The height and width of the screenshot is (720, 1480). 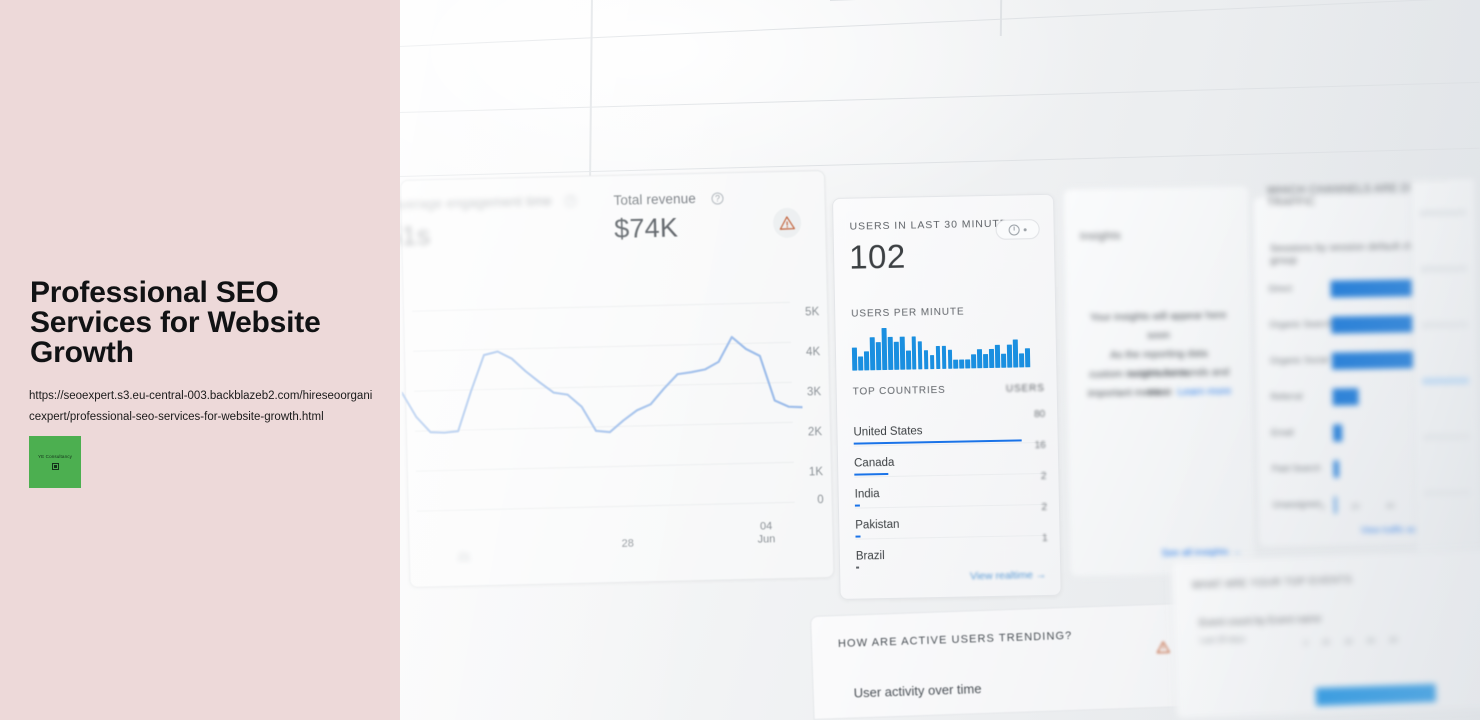 I want to click on users-per-minute-label: USERS PER MINUTE, so click(x=908, y=313).